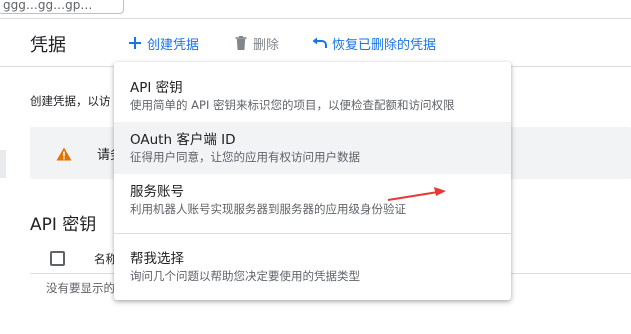 The image size is (631, 334). I want to click on menu-divider, so click(312, 233).